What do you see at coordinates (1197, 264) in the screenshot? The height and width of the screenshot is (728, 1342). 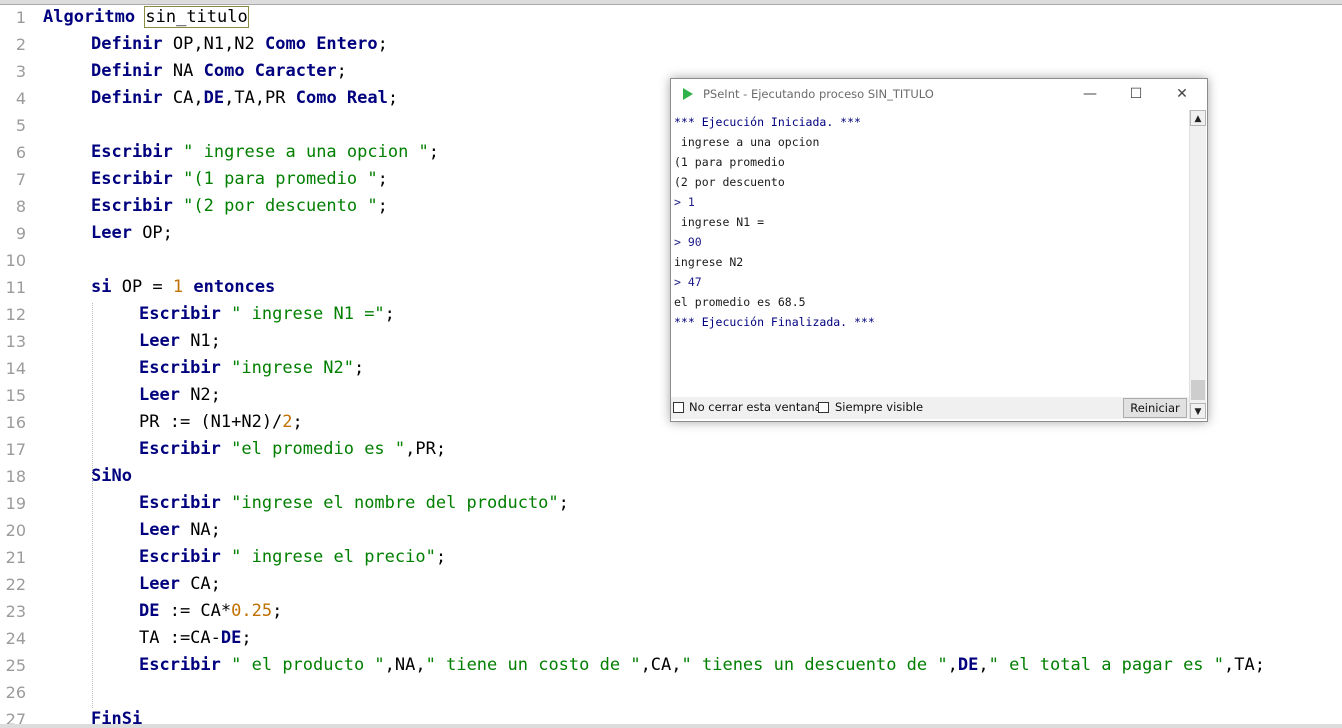 I see `console-scrollbar: ▲ ▼` at bounding box center [1197, 264].